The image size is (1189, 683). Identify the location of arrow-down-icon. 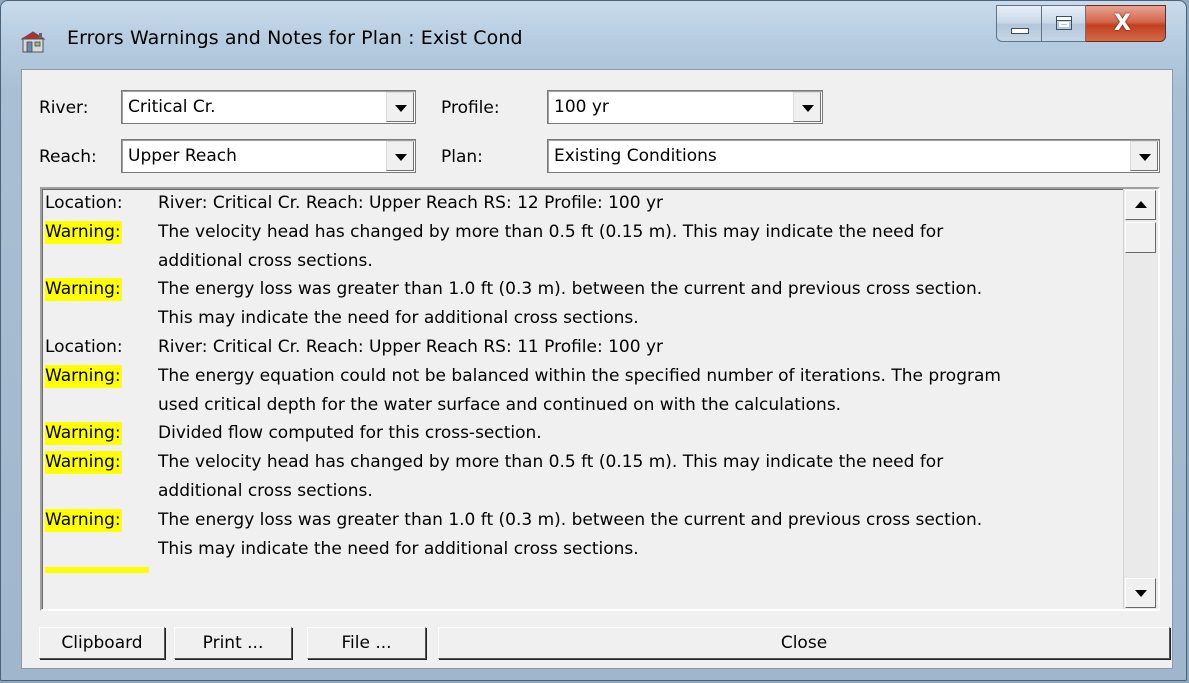
(1141, 593).